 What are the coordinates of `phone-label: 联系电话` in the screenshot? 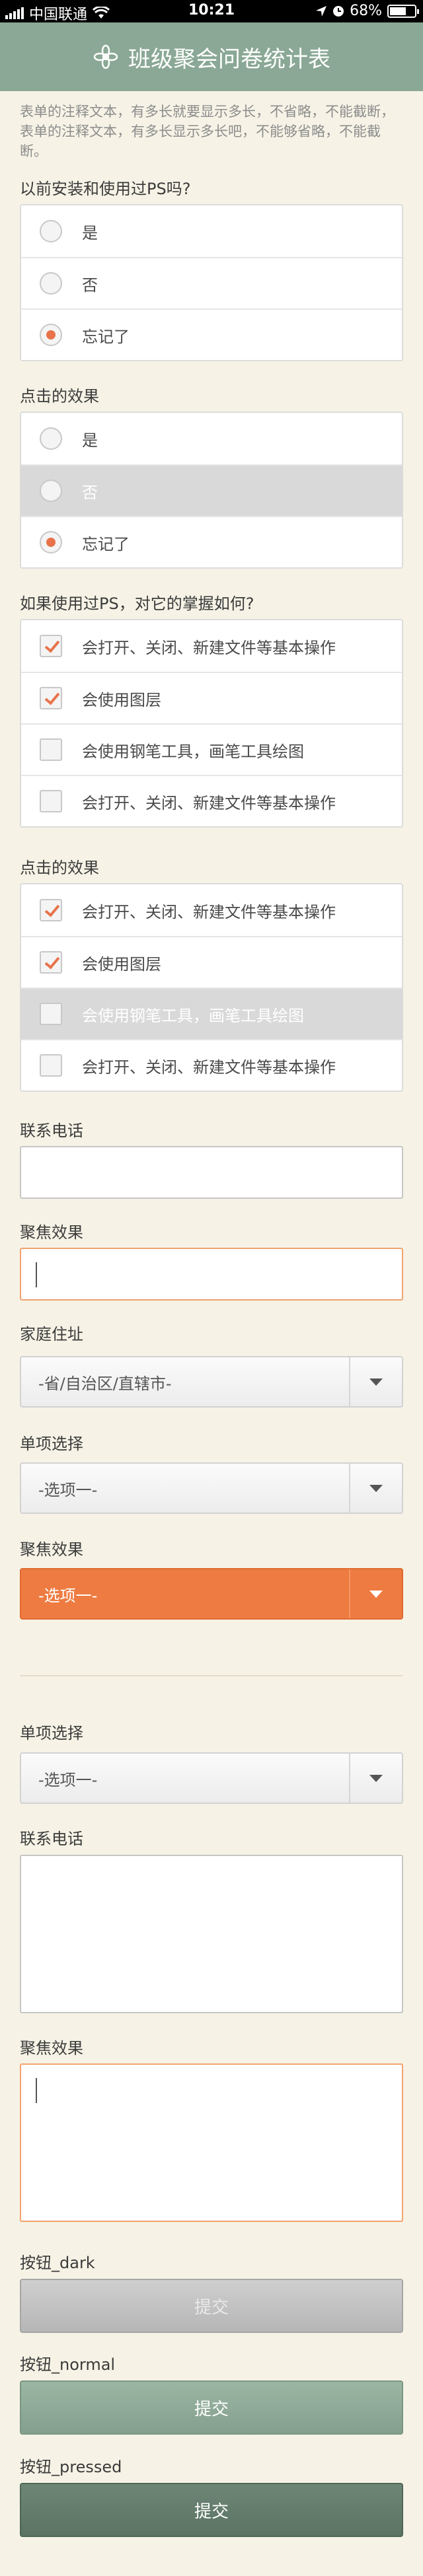 It's located at (51, 1131).